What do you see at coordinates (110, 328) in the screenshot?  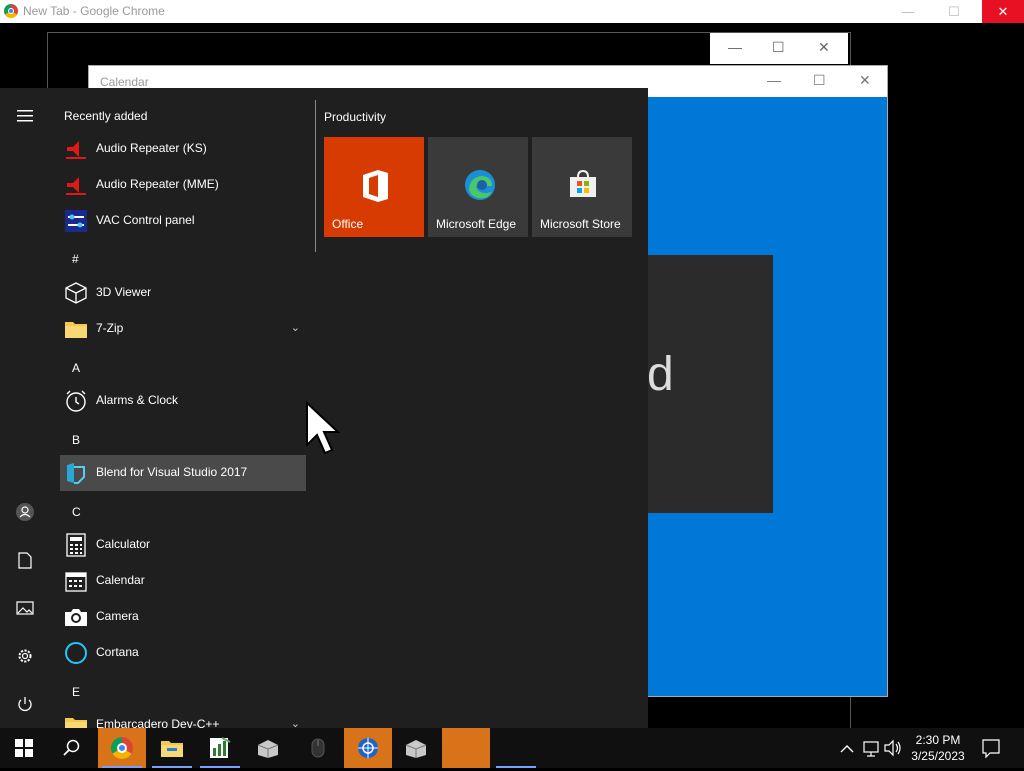 I see `app-label: 7-Zip` at bounding box center [110, 328].